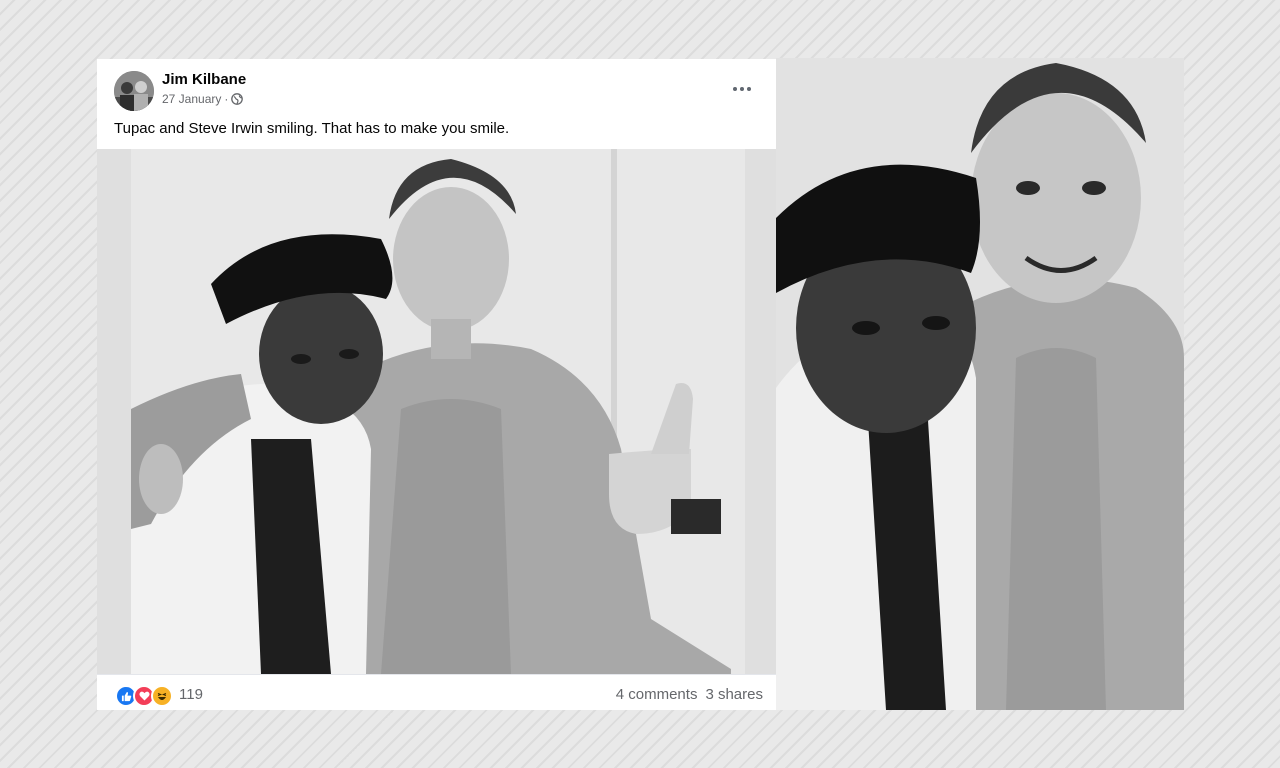  Describe the element at coordinates (144, 696) in the screenshot. I see `reaction-icons` at that location.